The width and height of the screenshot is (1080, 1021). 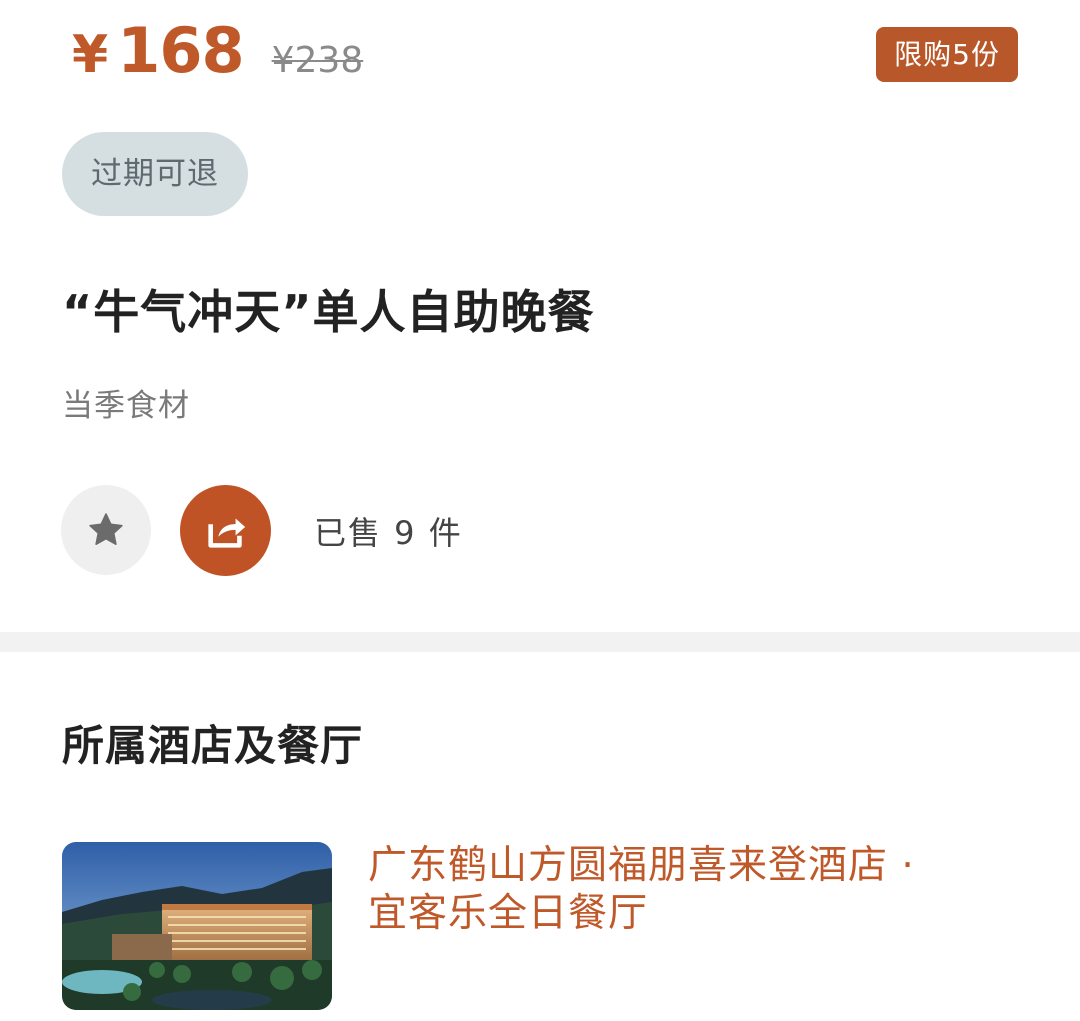 I want to click on hotel-image, so click(x=197, y=926).